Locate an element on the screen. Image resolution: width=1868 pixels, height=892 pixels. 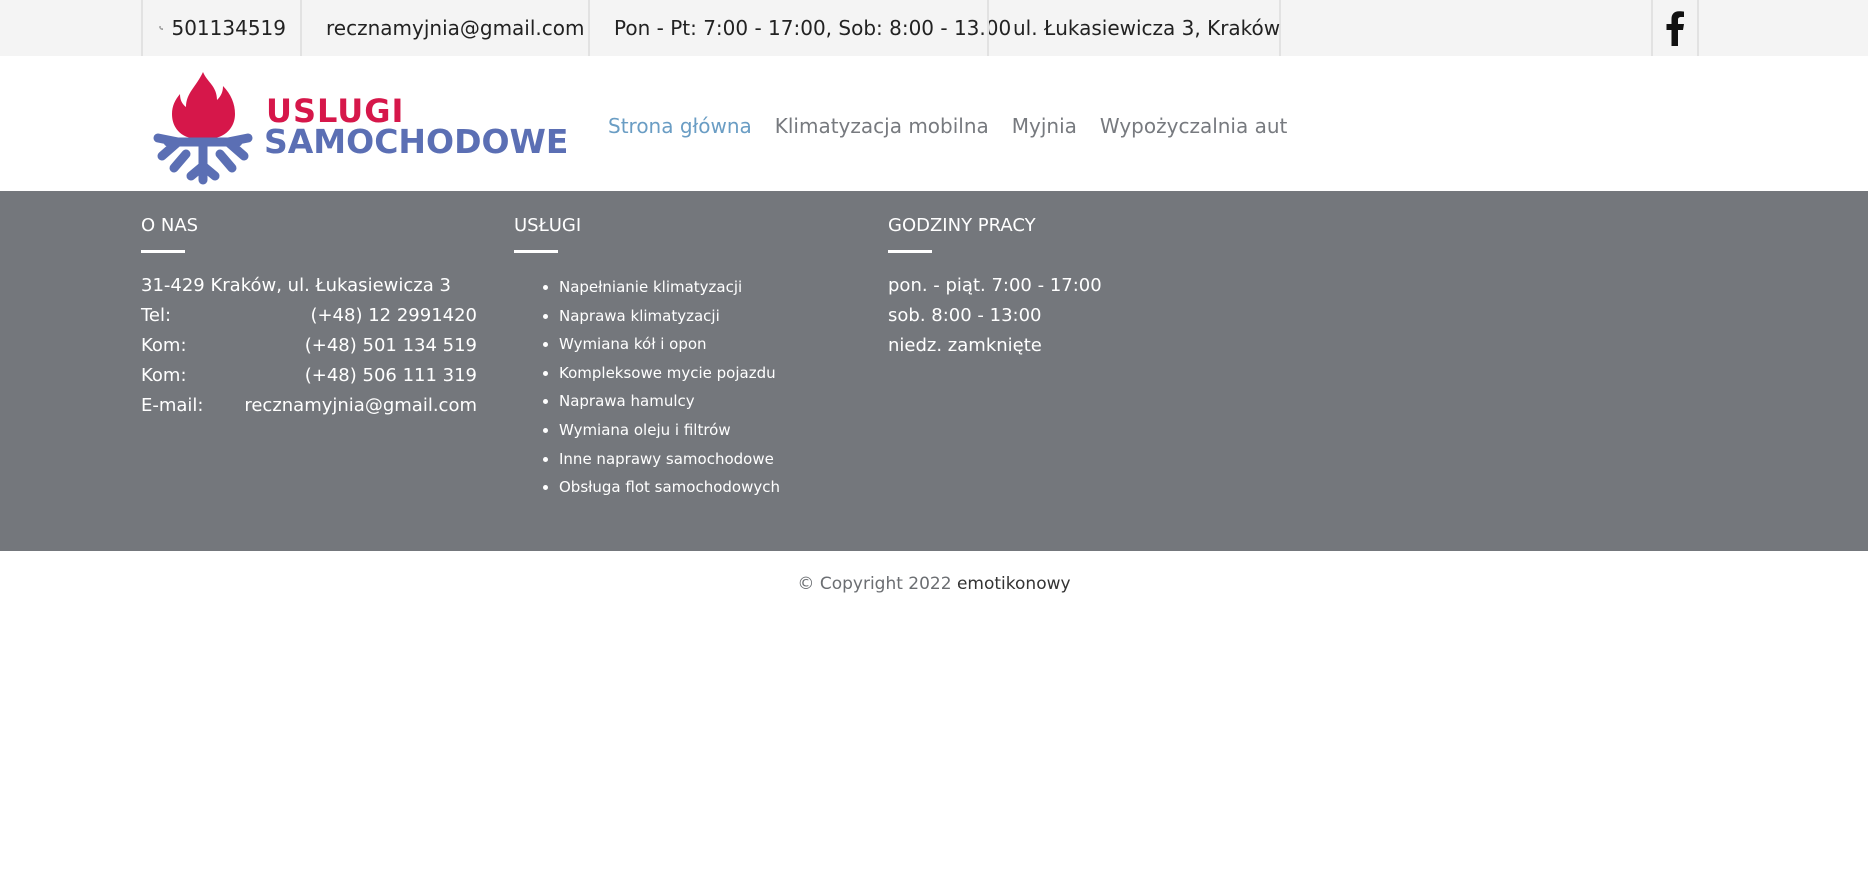
topbar-address-text: ul. Łukasiewicza 3, Kraków is located at coordinates (1147, 28).